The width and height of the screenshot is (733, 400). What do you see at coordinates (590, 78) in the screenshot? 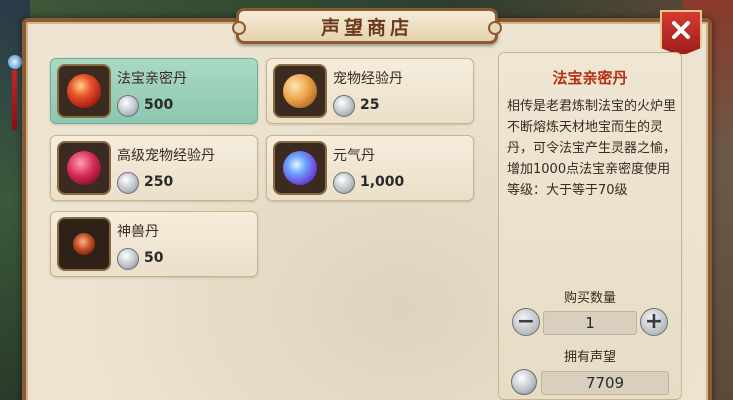
I see `detail-title: 法宝亲密丹` at bounding box center [590, 78].